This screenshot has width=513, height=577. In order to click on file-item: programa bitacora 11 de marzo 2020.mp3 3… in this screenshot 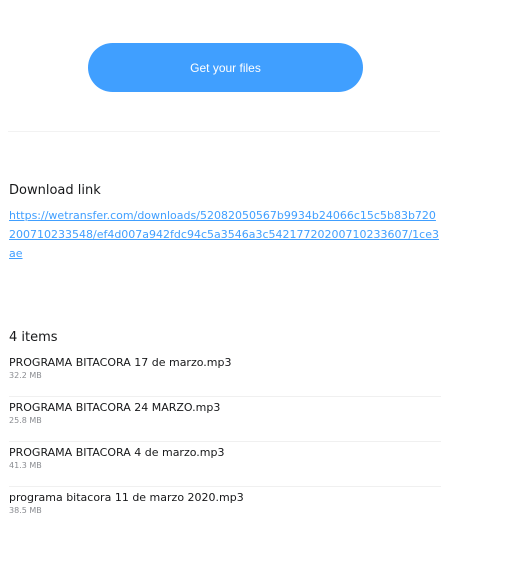, I will do `click(225, 509)`.